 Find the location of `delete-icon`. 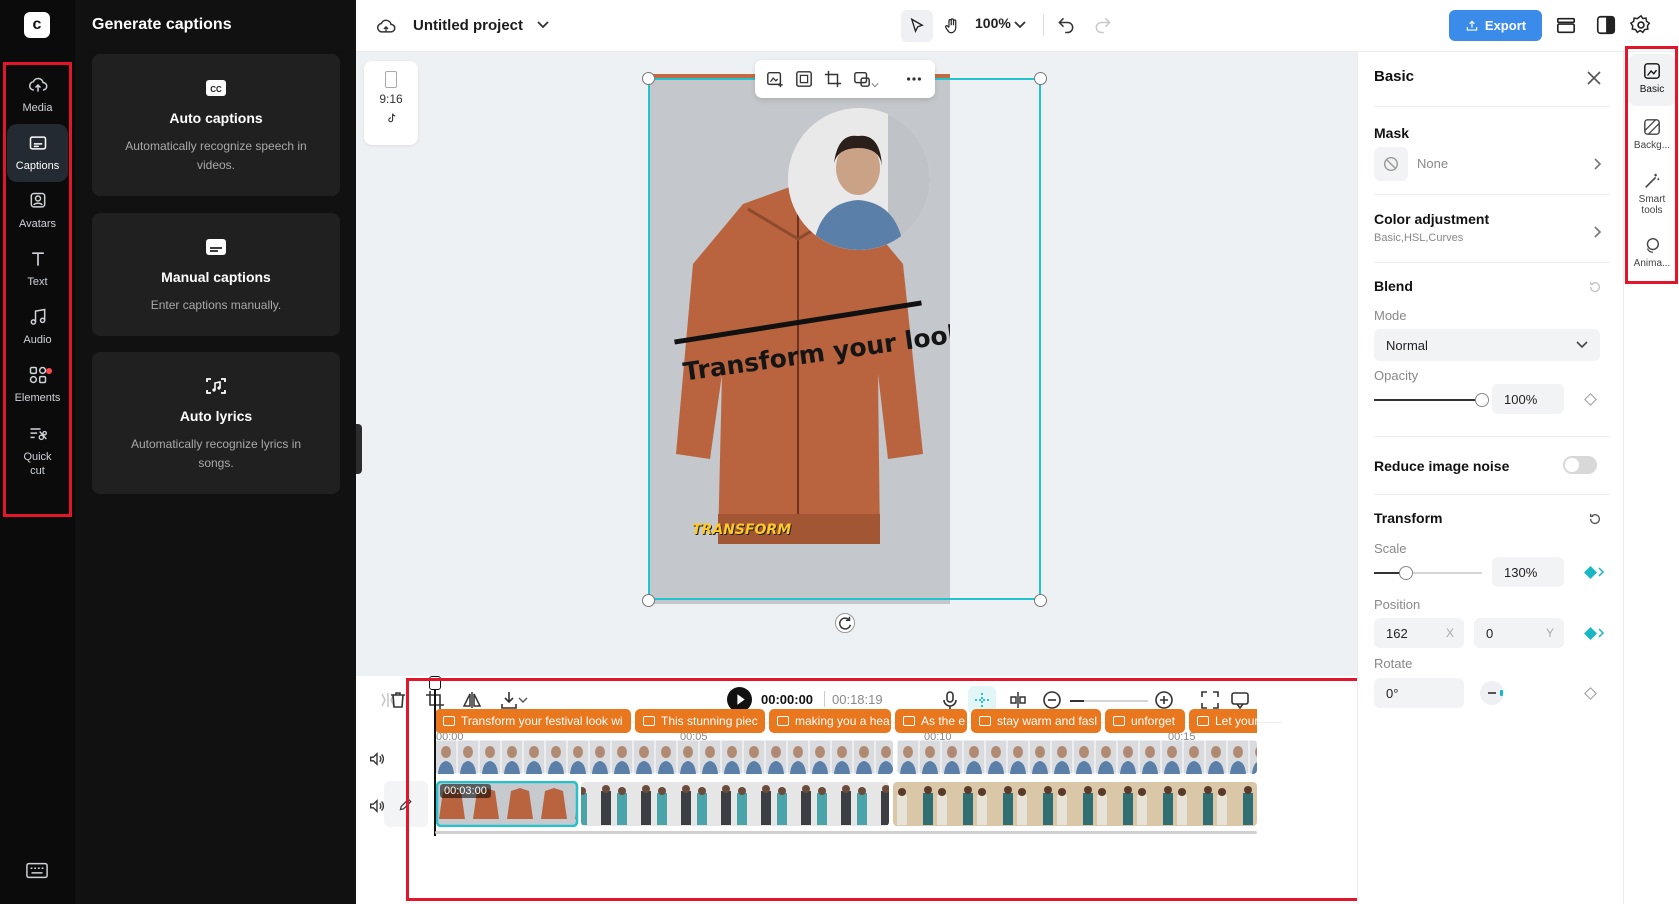

delete-icon is located at coordinates (398, 700).